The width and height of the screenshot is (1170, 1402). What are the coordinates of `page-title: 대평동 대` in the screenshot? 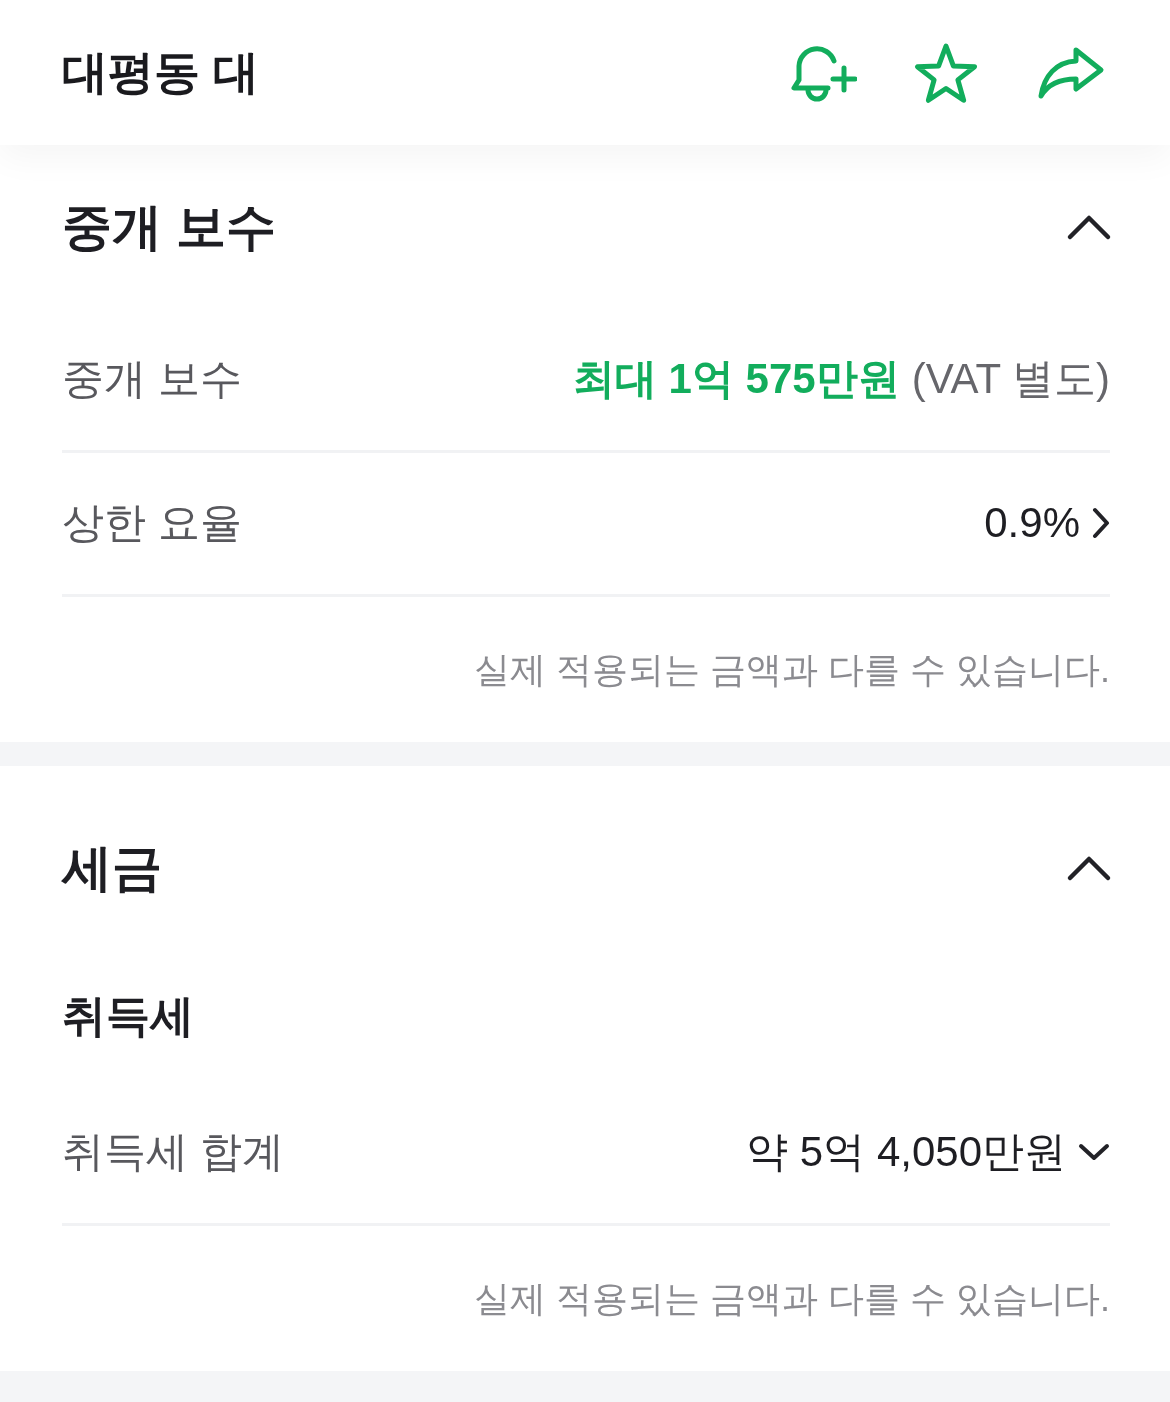 It's located at (160, 72).